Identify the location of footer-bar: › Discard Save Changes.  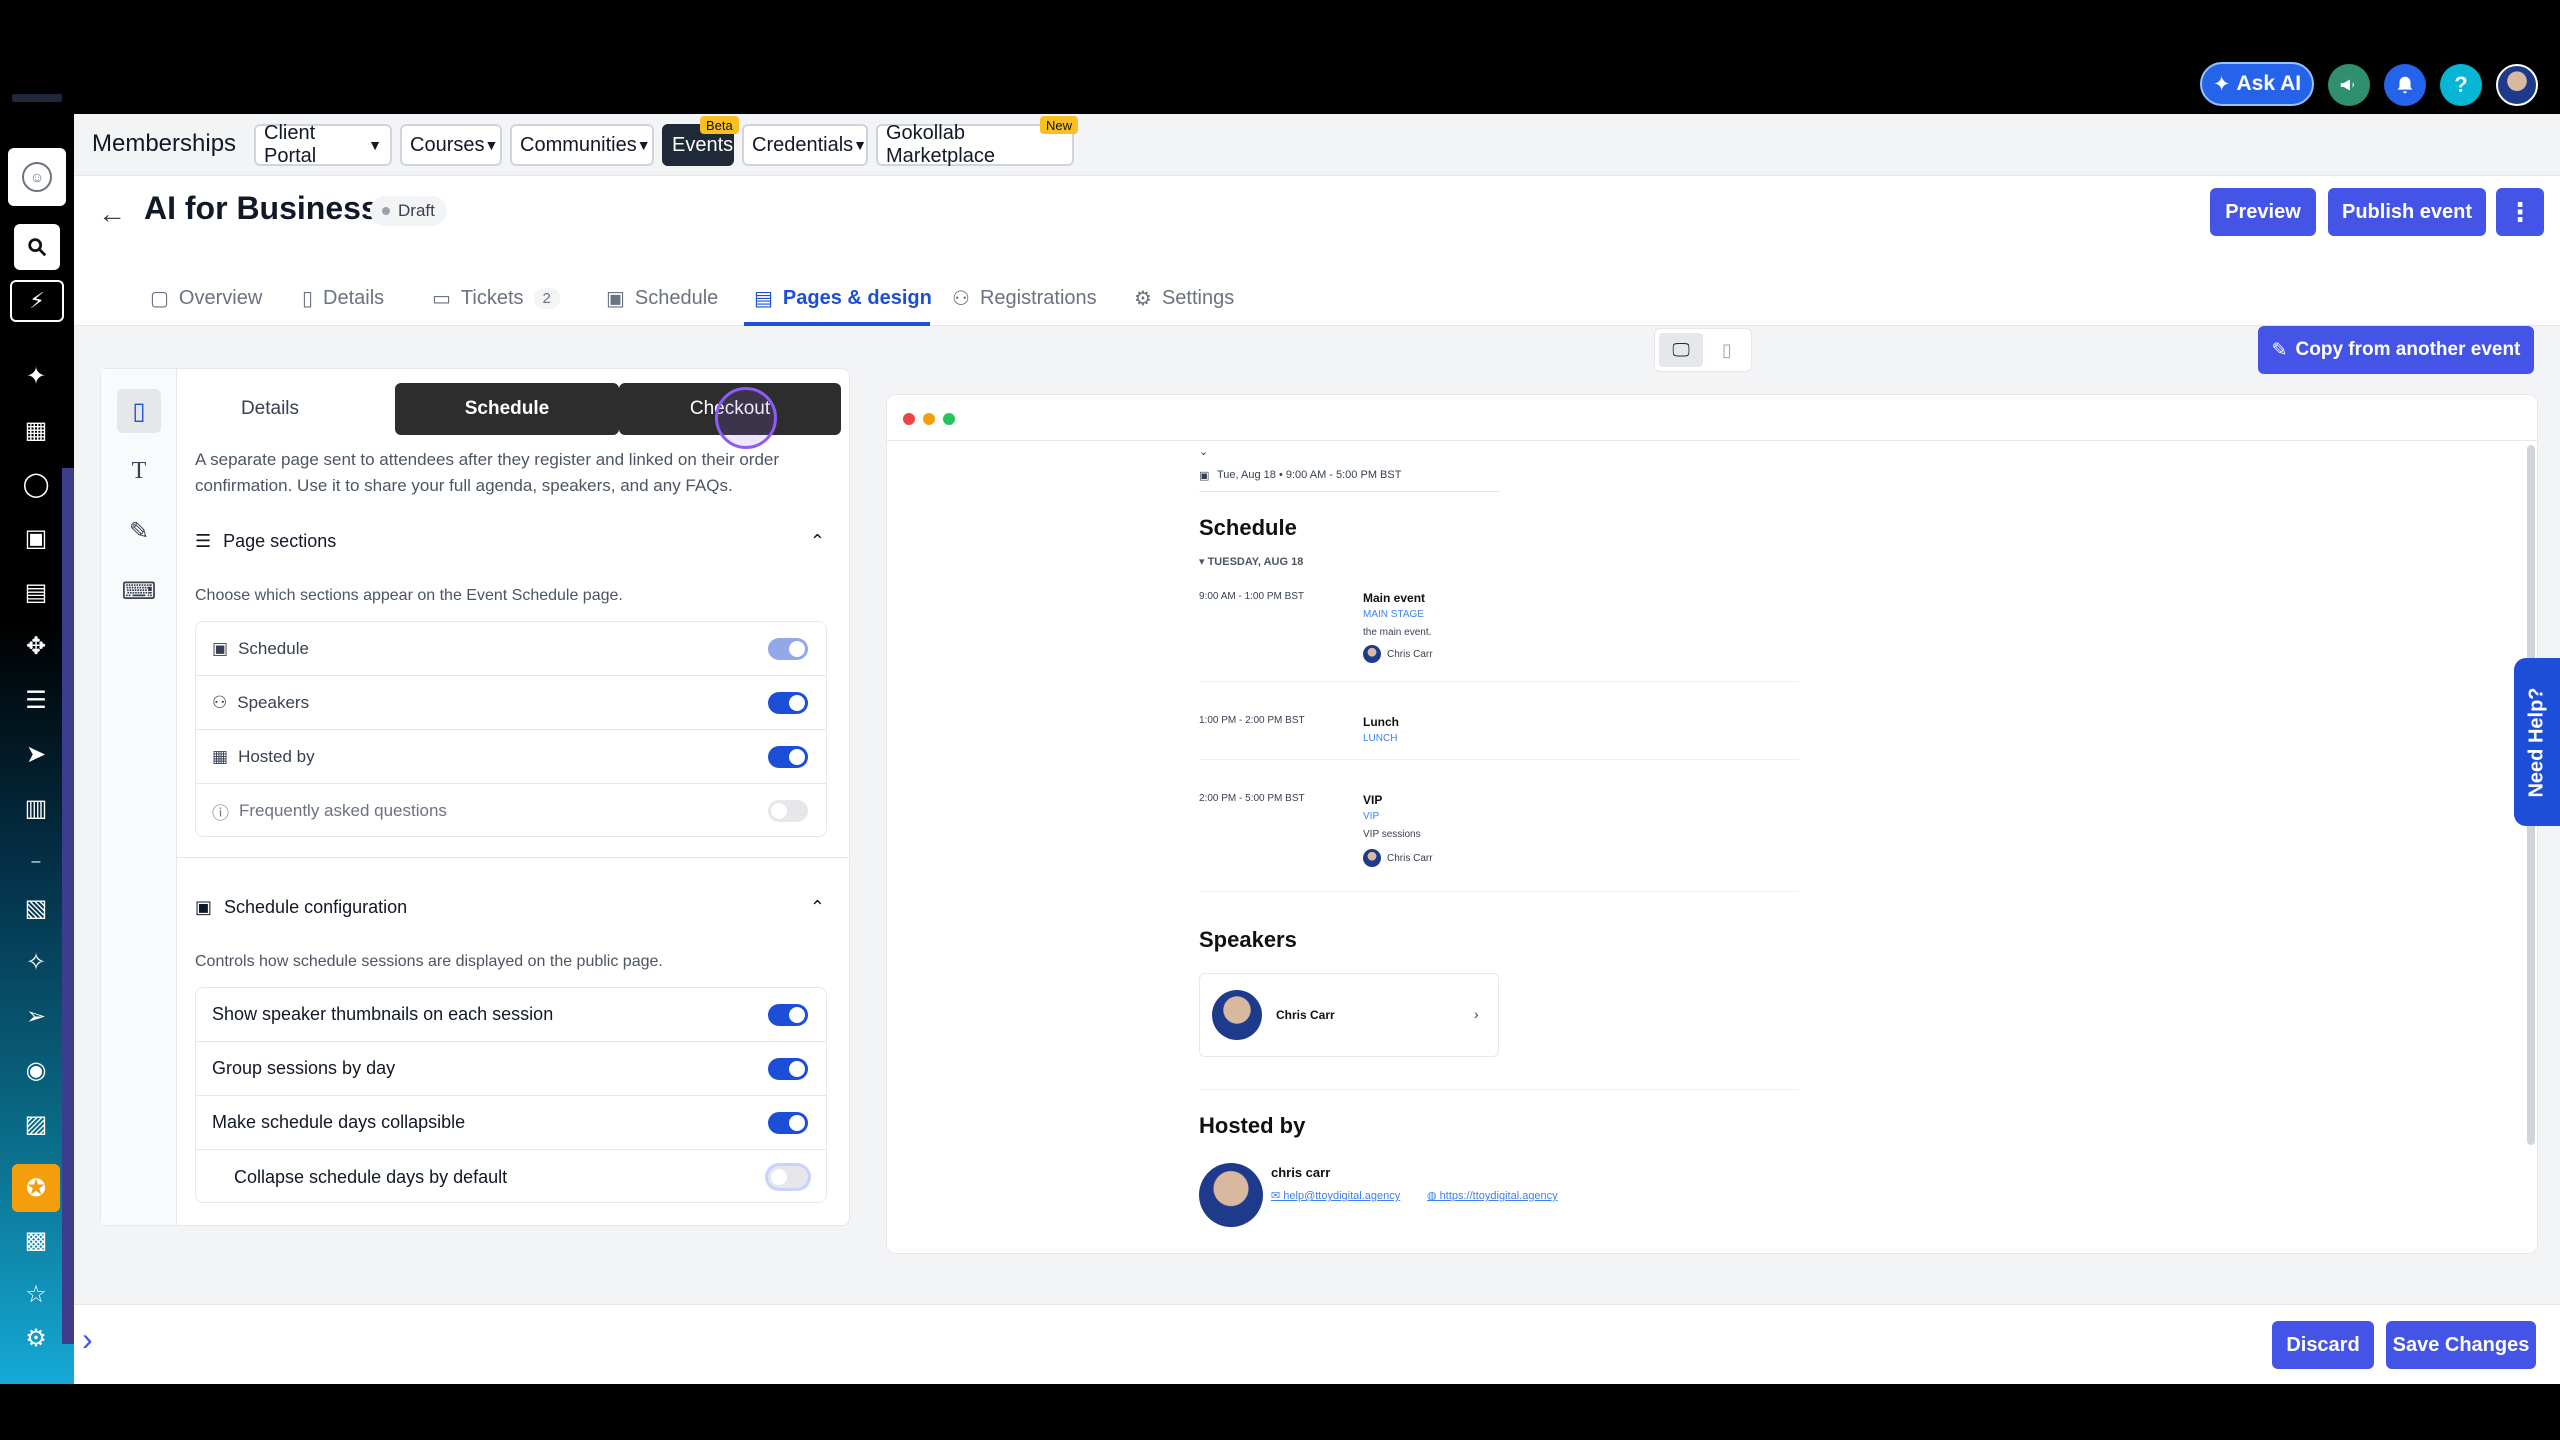
(1317, 1344).